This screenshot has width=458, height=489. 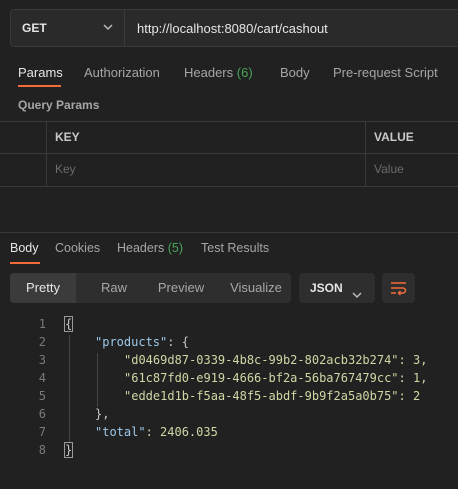 What do you see at coordinates (261, 360) in the screenshot?
I see `json-key: "d0469d87-0339-4b8c-99b2-802acb32b274"` at bounding box center [261, 360].